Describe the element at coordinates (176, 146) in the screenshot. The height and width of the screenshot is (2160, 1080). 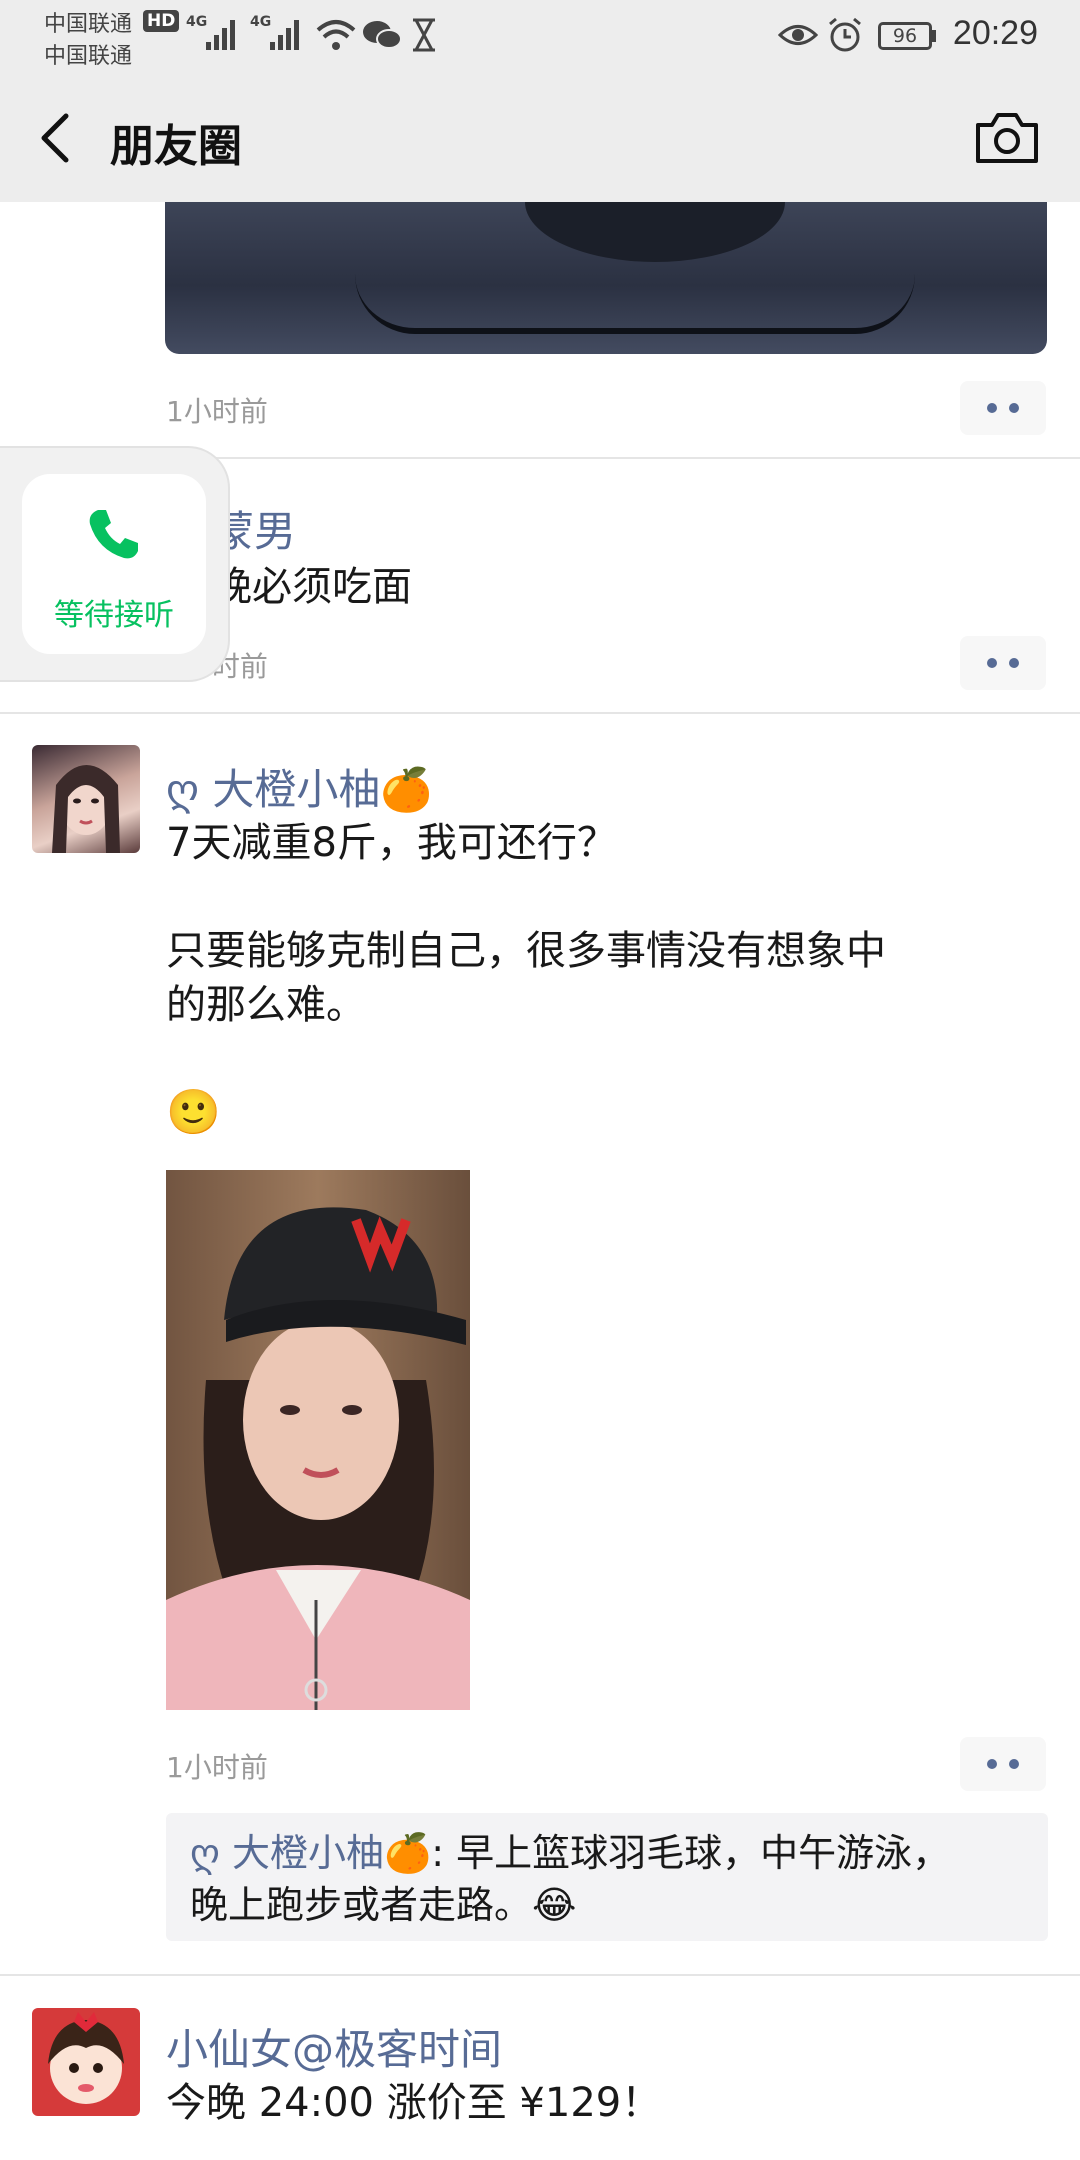
I see `page-title: 朋友圈` at that location.